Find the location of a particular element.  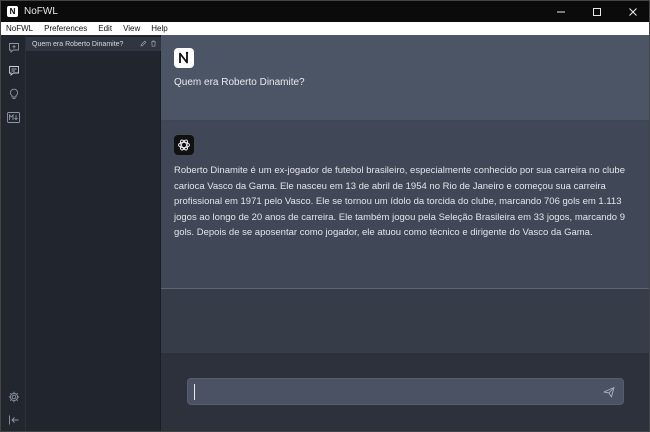

chat-history-icon is located at coordinates (13, 70).